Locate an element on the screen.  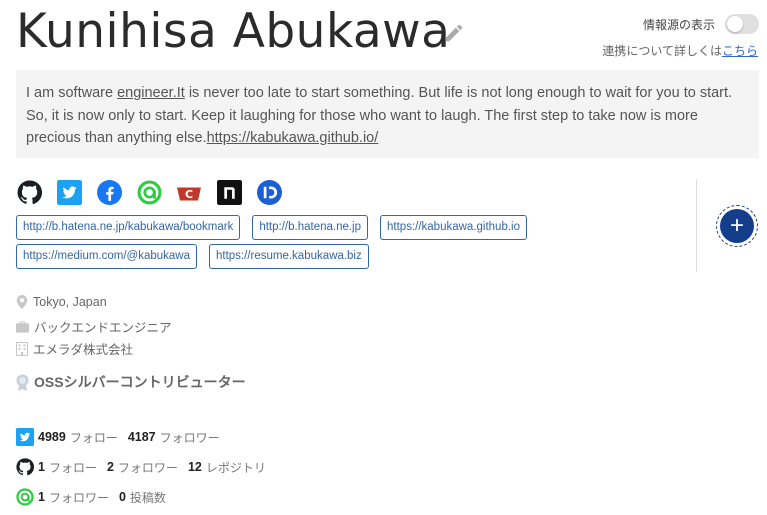
bio-link-engineer: engineer.It is located at coordinates (151, 93).